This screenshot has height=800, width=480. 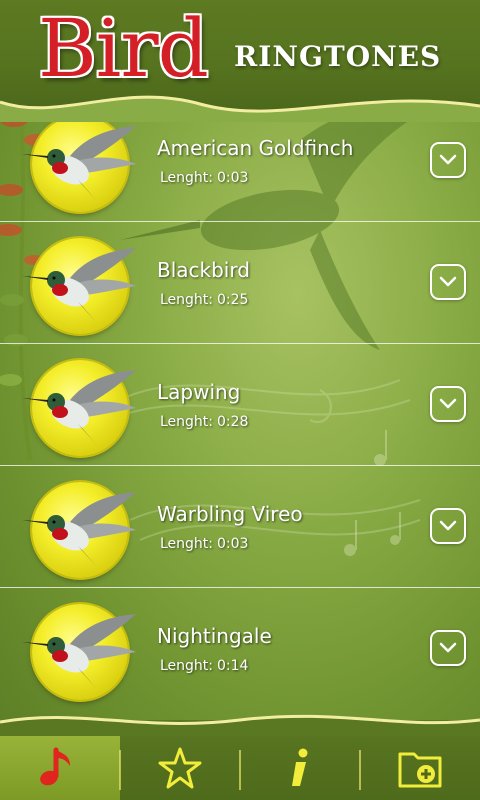 I want to click on header-wave-divider, so click(x=240, y=108).